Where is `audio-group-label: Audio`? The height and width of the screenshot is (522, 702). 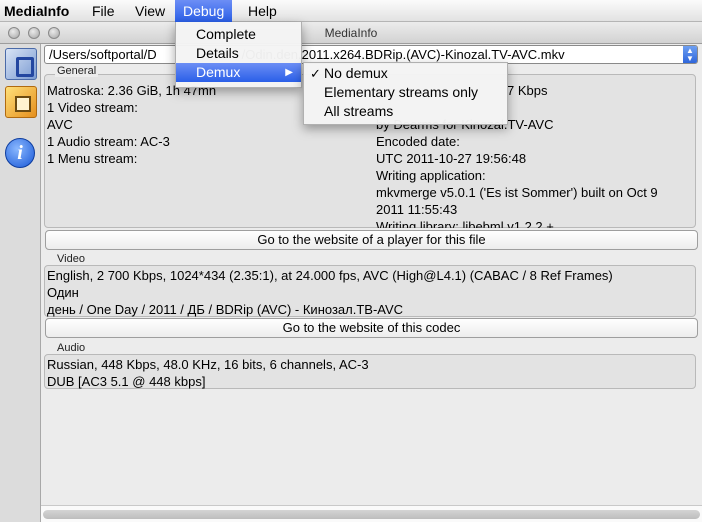 audio-group-label: Audio is located at coordinates (71, 348).